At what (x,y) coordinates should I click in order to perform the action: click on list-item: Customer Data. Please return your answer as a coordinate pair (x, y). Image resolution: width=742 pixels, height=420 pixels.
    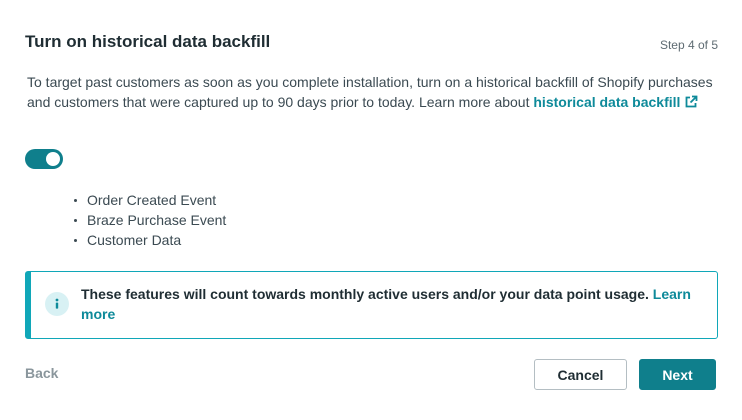
    Looking at the image, I should click on (150, 240).